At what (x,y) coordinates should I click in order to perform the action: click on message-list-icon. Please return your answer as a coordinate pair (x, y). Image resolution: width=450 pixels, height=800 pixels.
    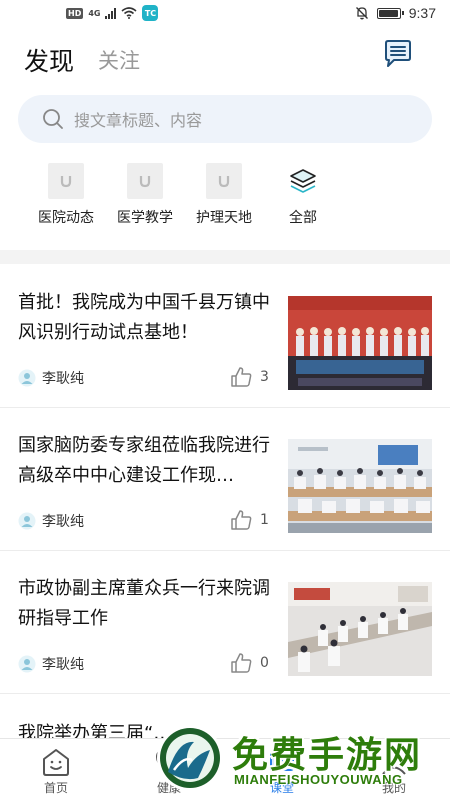
    Looking at the image, I should click on (398, 53).